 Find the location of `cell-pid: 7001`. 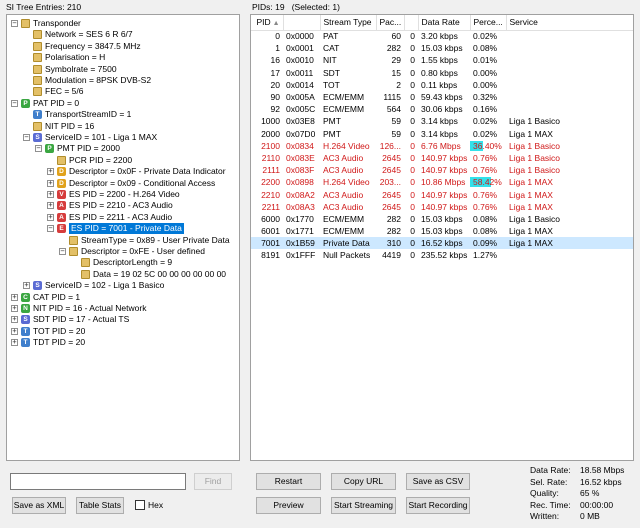

cell-pid: 7001 is located at coordinates (267, 243).